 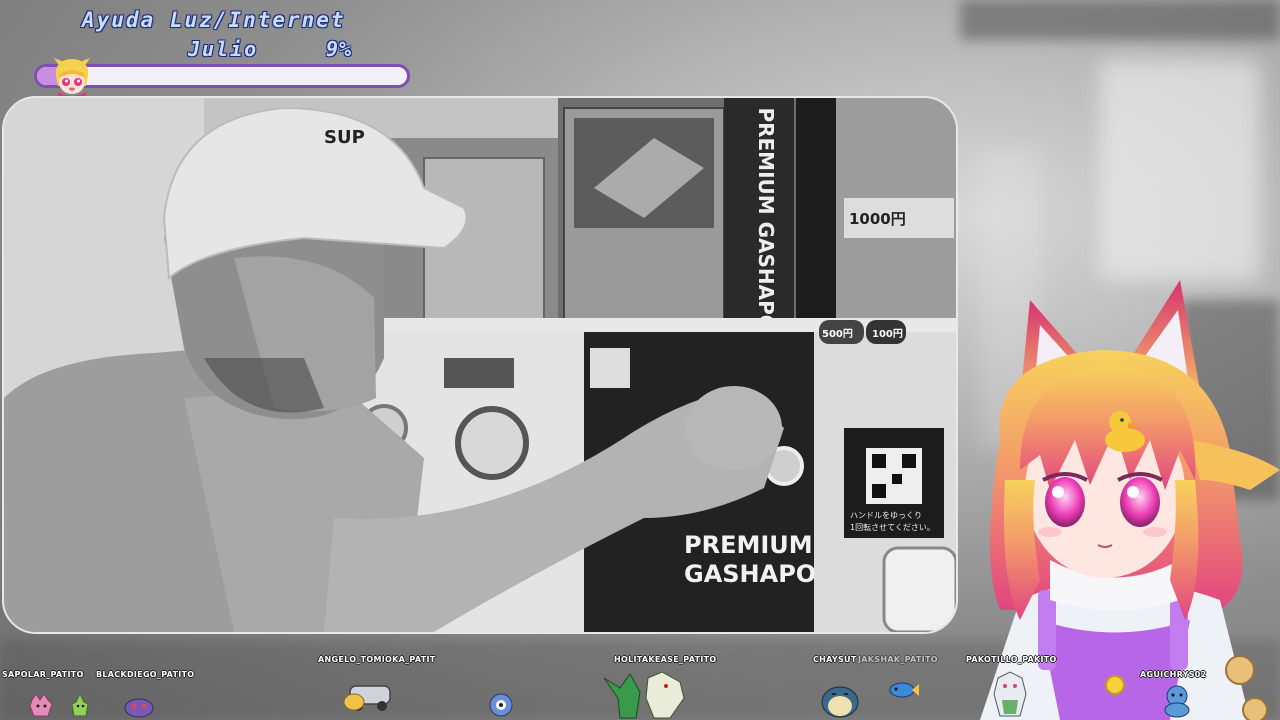 I want to click on pink-creature-sprite-icon, so click(x=41, y=705).